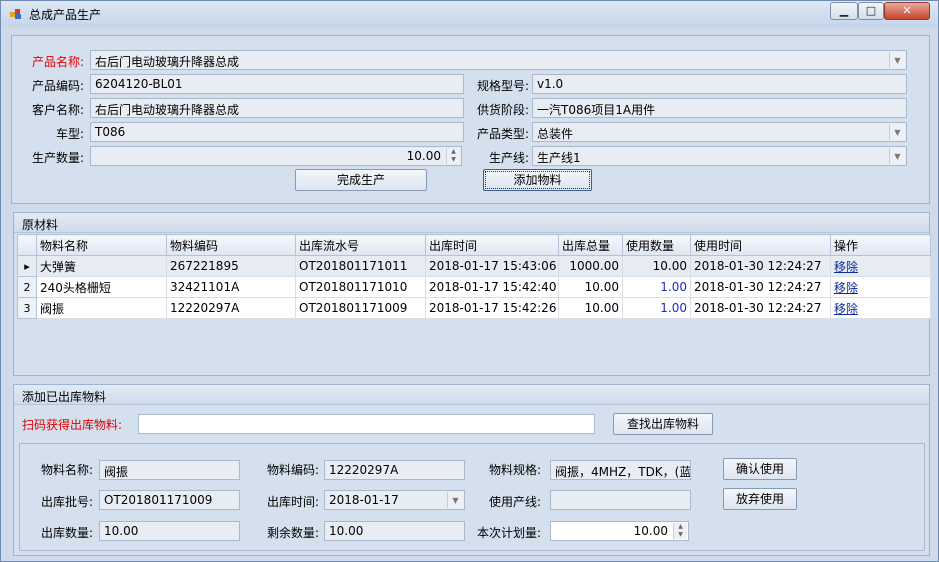  What do you see at coordinates (101, 266) in the screenshot?
I see `cell-name: 大弹簧` at bounding box center [101, 266].